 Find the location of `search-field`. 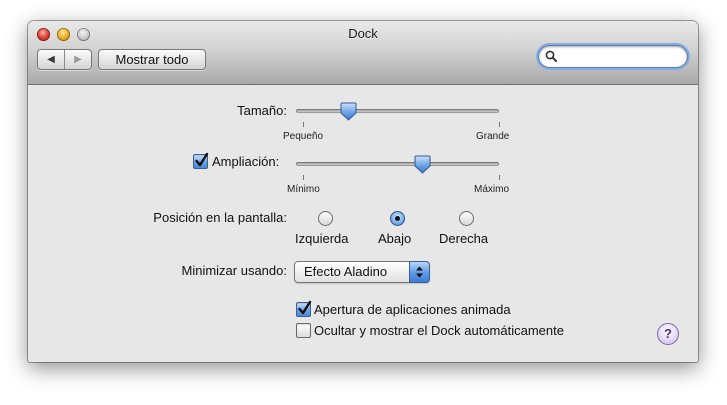

search-field is located at coordinates (613, 56).